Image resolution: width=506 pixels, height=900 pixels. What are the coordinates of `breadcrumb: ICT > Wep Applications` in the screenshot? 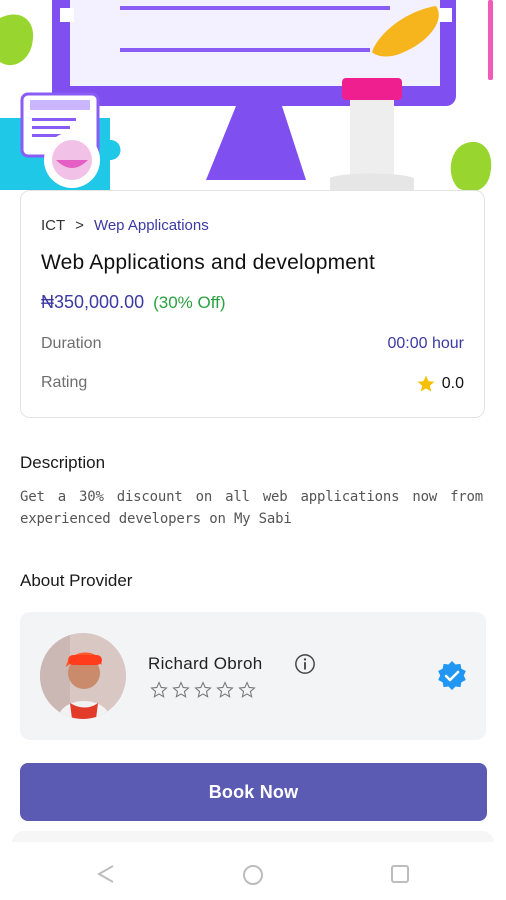 It's located at (125, 225).